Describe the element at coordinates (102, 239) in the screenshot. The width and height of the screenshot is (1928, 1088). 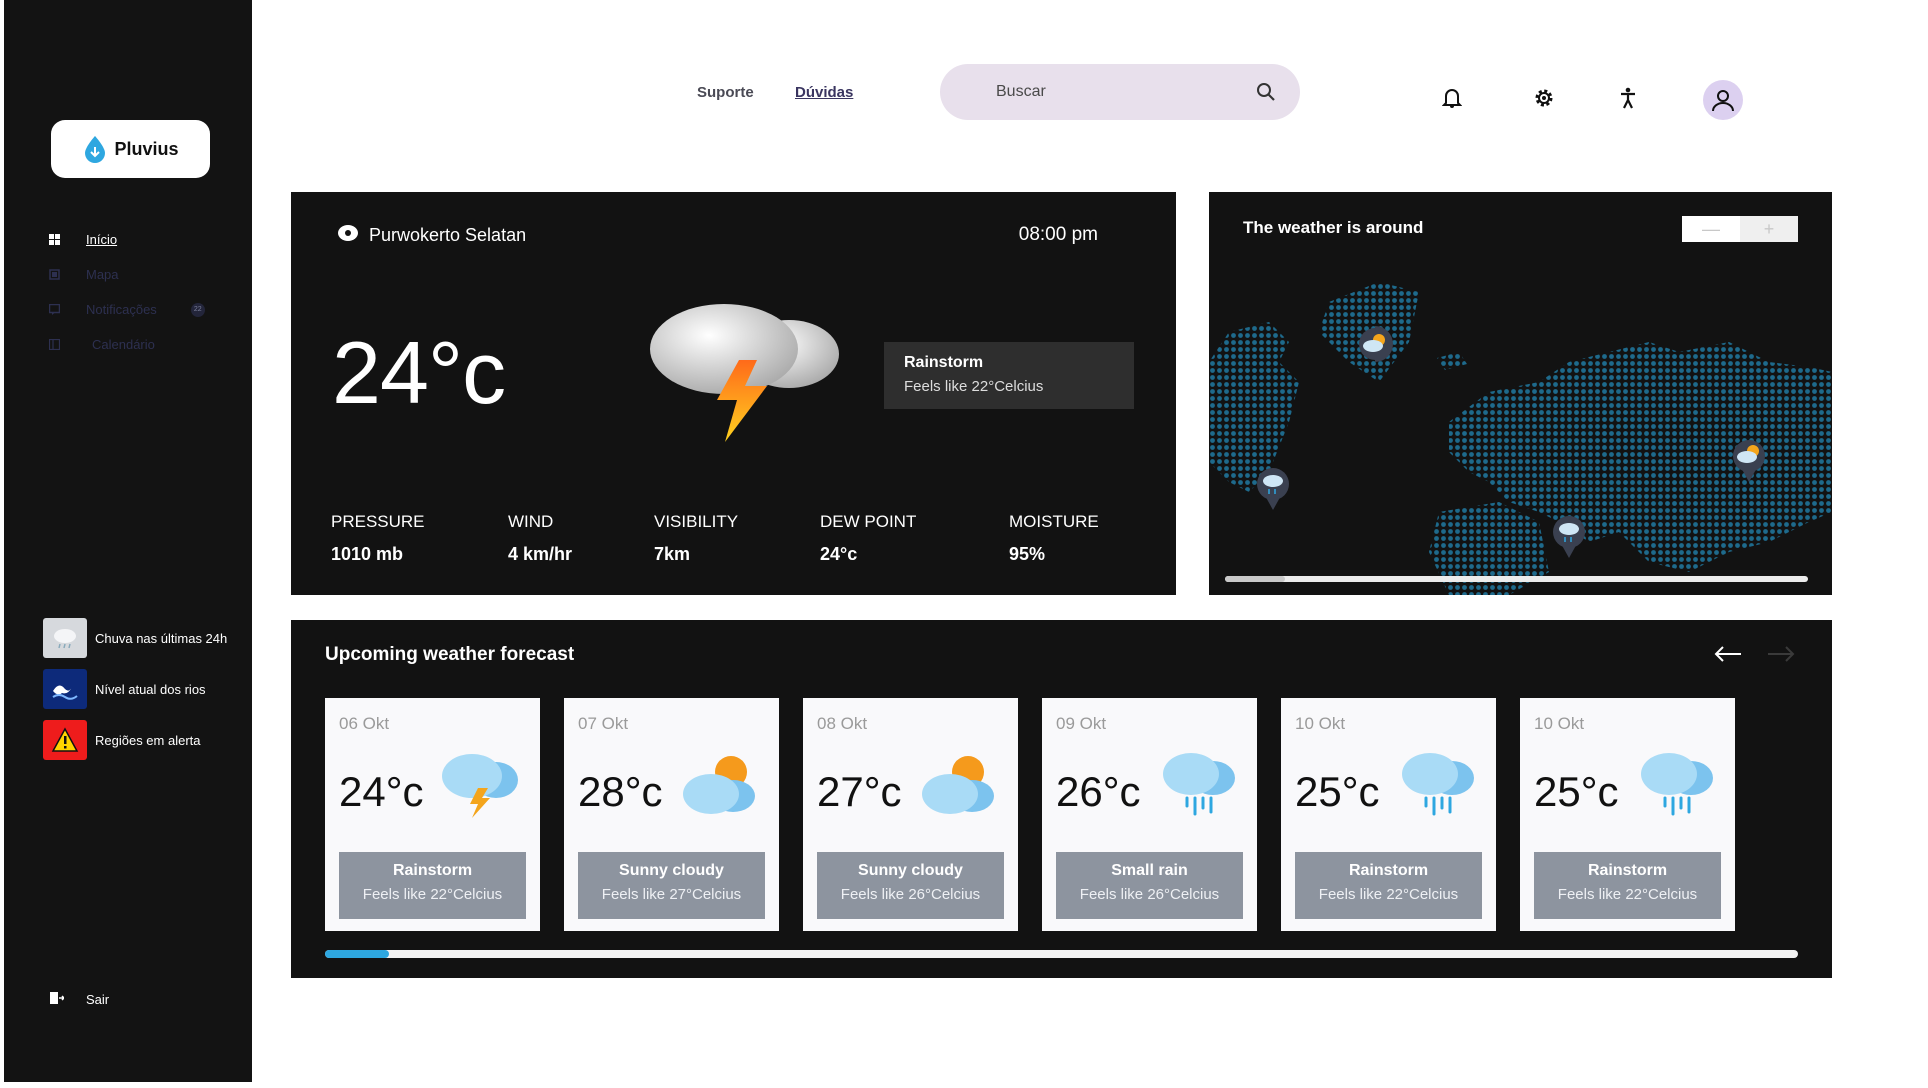
I see `sidebar-item-label: Início` at that location.